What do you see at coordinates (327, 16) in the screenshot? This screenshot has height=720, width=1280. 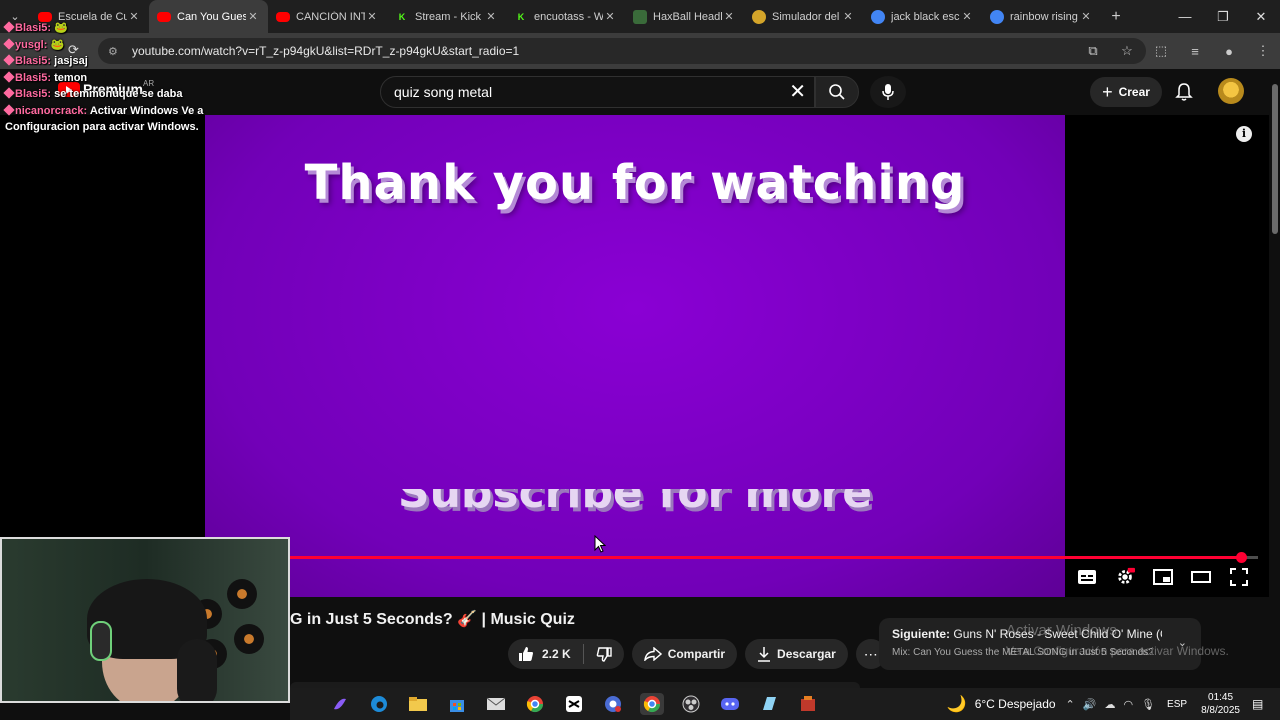 I see `browser-tab: CANCIÓN INT ✕` at bounding box center [327, 16].